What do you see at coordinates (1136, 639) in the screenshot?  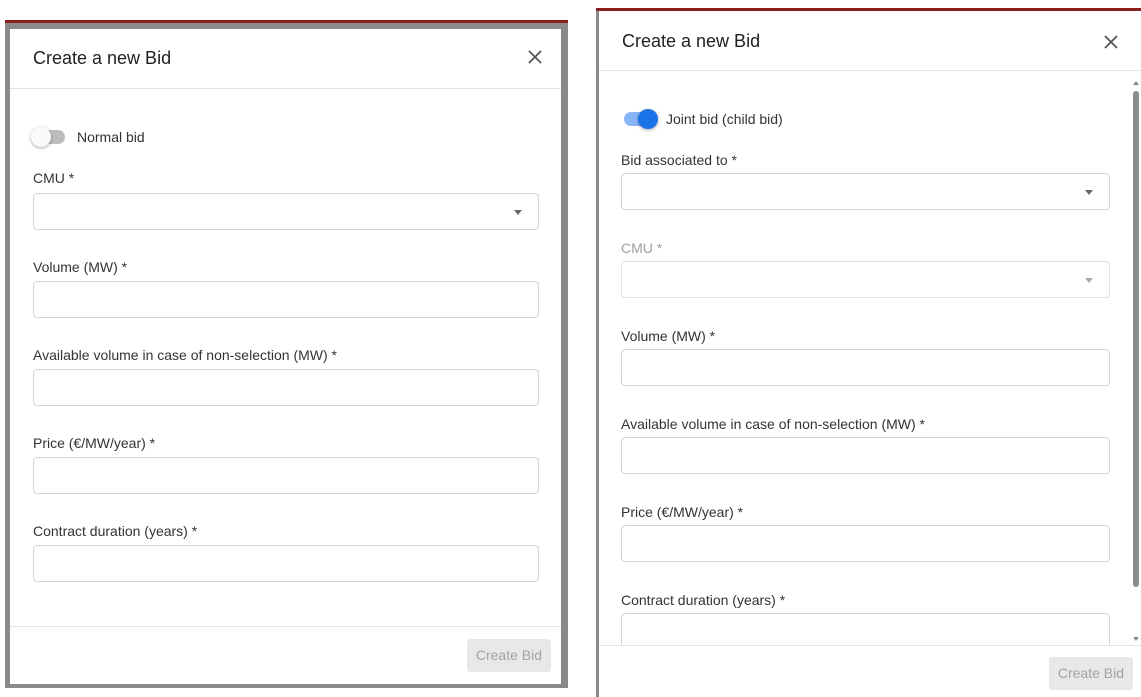 I see `scroll-down-icon` at bounding box center [1136, 639].